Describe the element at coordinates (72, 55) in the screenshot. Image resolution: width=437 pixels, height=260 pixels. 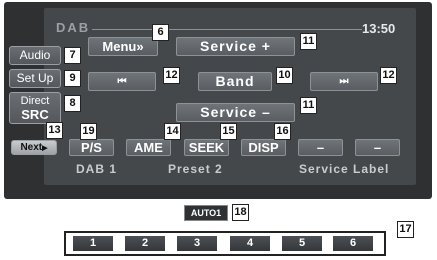
I see `callout-7: 7` at that location.